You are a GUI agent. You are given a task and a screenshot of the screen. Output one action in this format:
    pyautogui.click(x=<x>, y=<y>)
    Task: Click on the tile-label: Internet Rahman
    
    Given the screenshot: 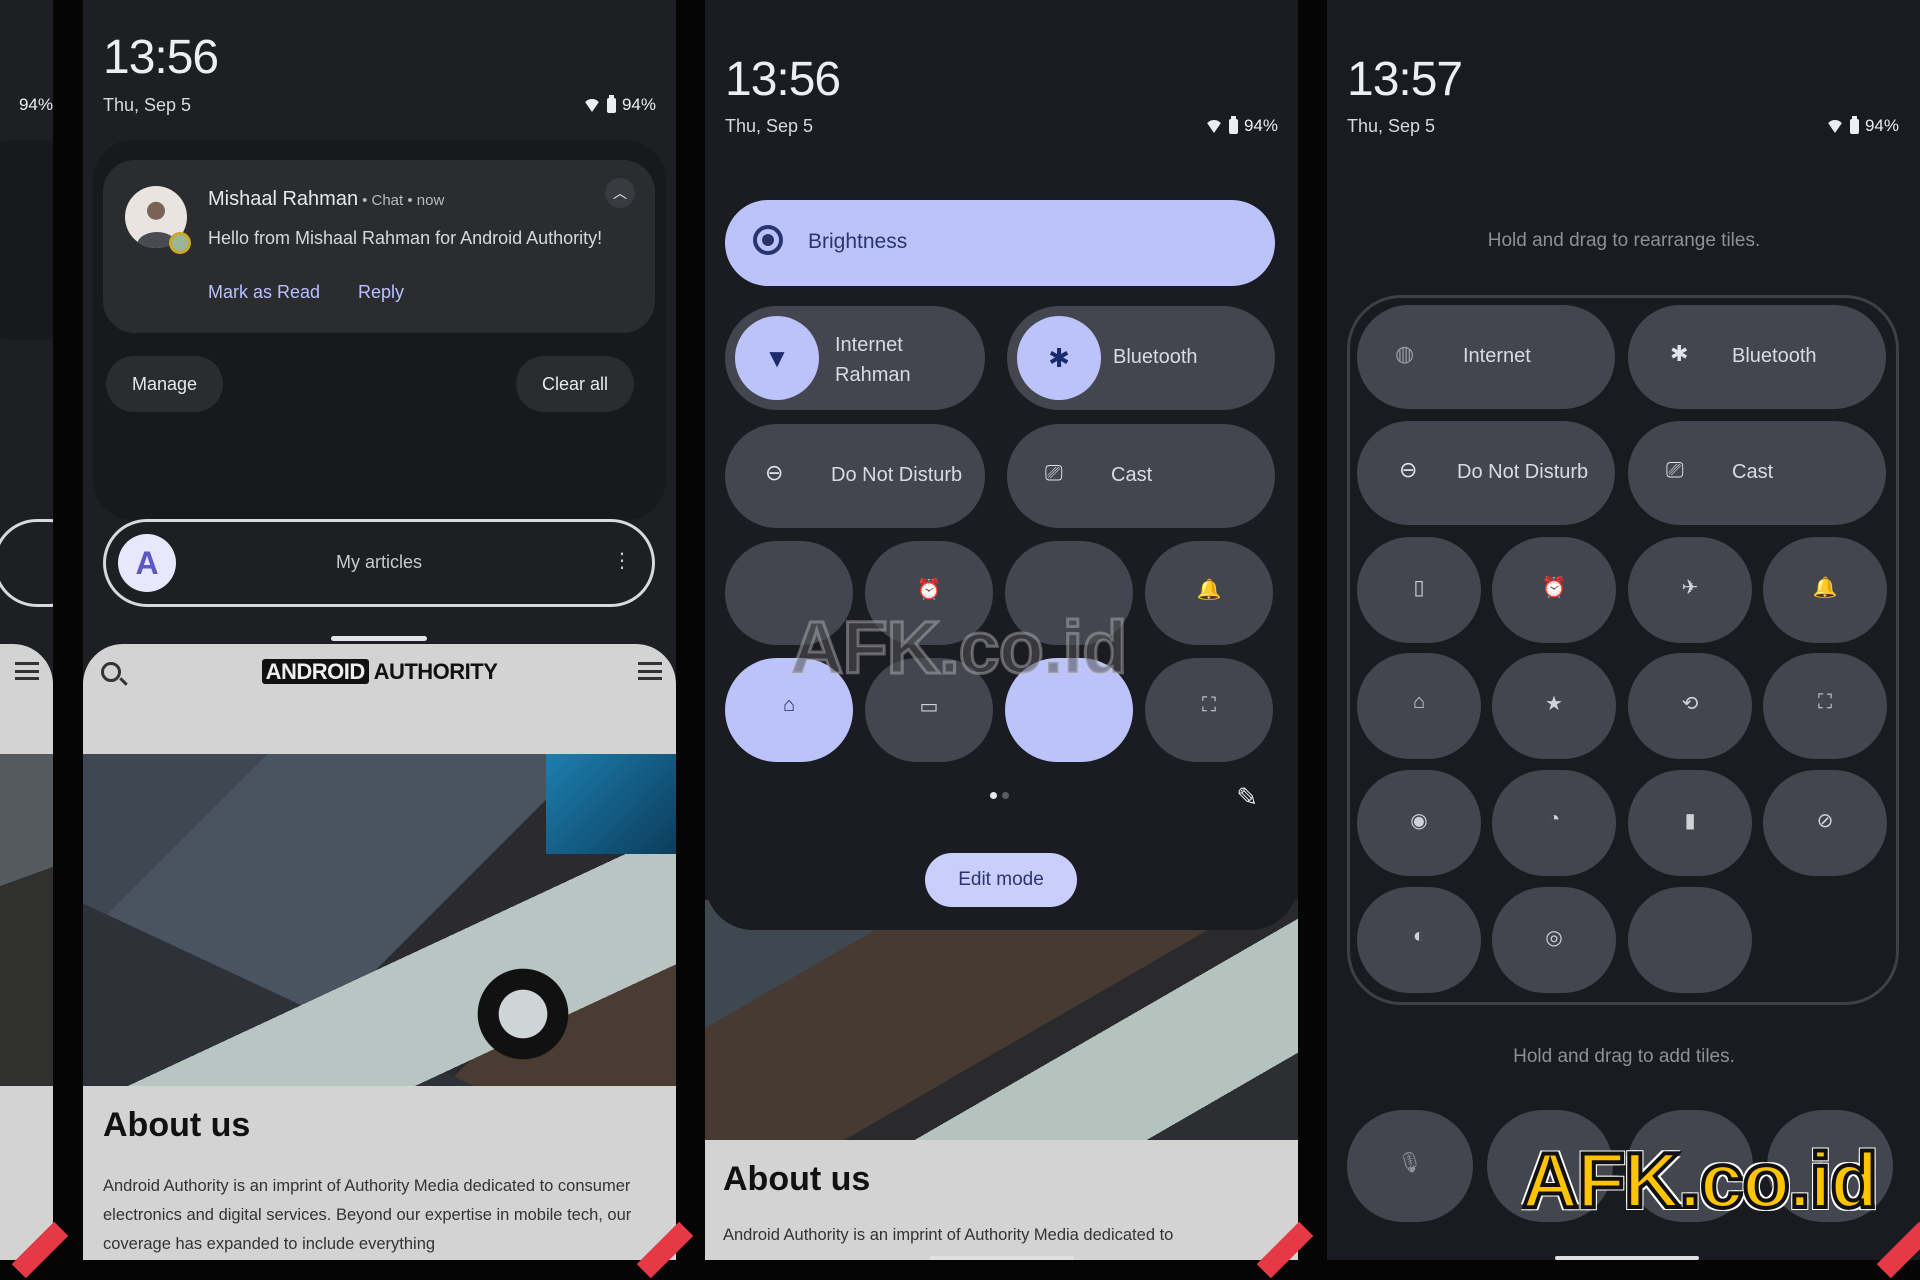 What is the action you would take?
    pyautogui.click(x=873, y=360)
    